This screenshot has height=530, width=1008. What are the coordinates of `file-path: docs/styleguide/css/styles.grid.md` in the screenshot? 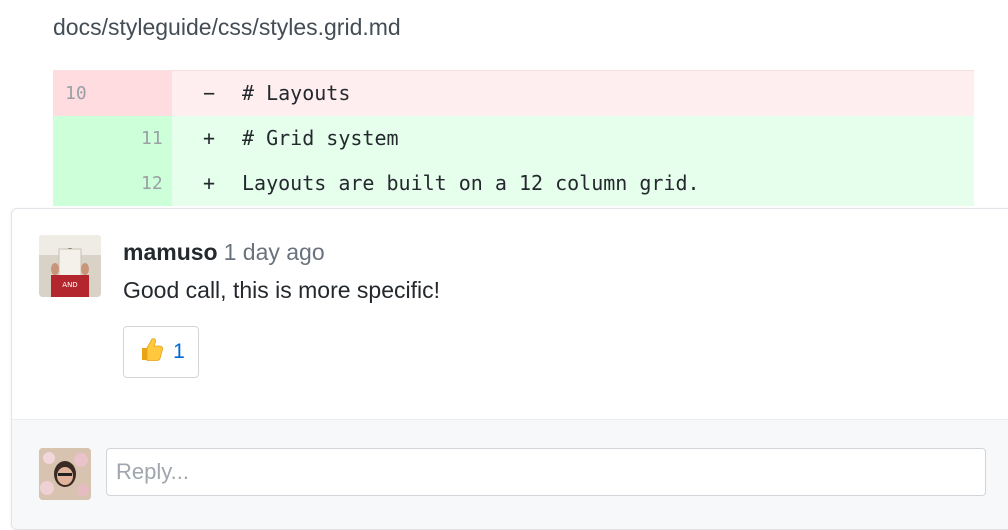 It's located at (227, 27).